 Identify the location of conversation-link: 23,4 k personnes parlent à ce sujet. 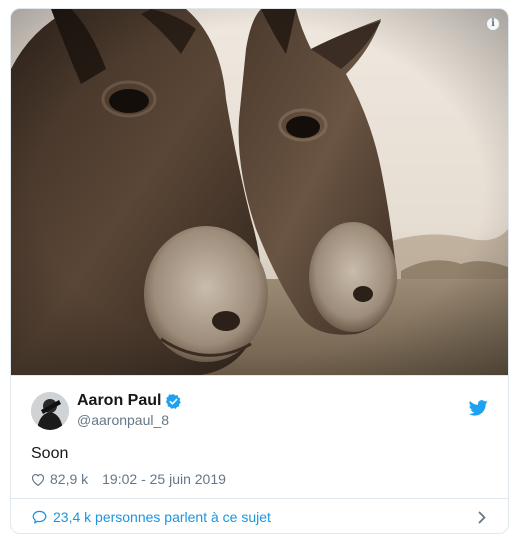
(259, 515).